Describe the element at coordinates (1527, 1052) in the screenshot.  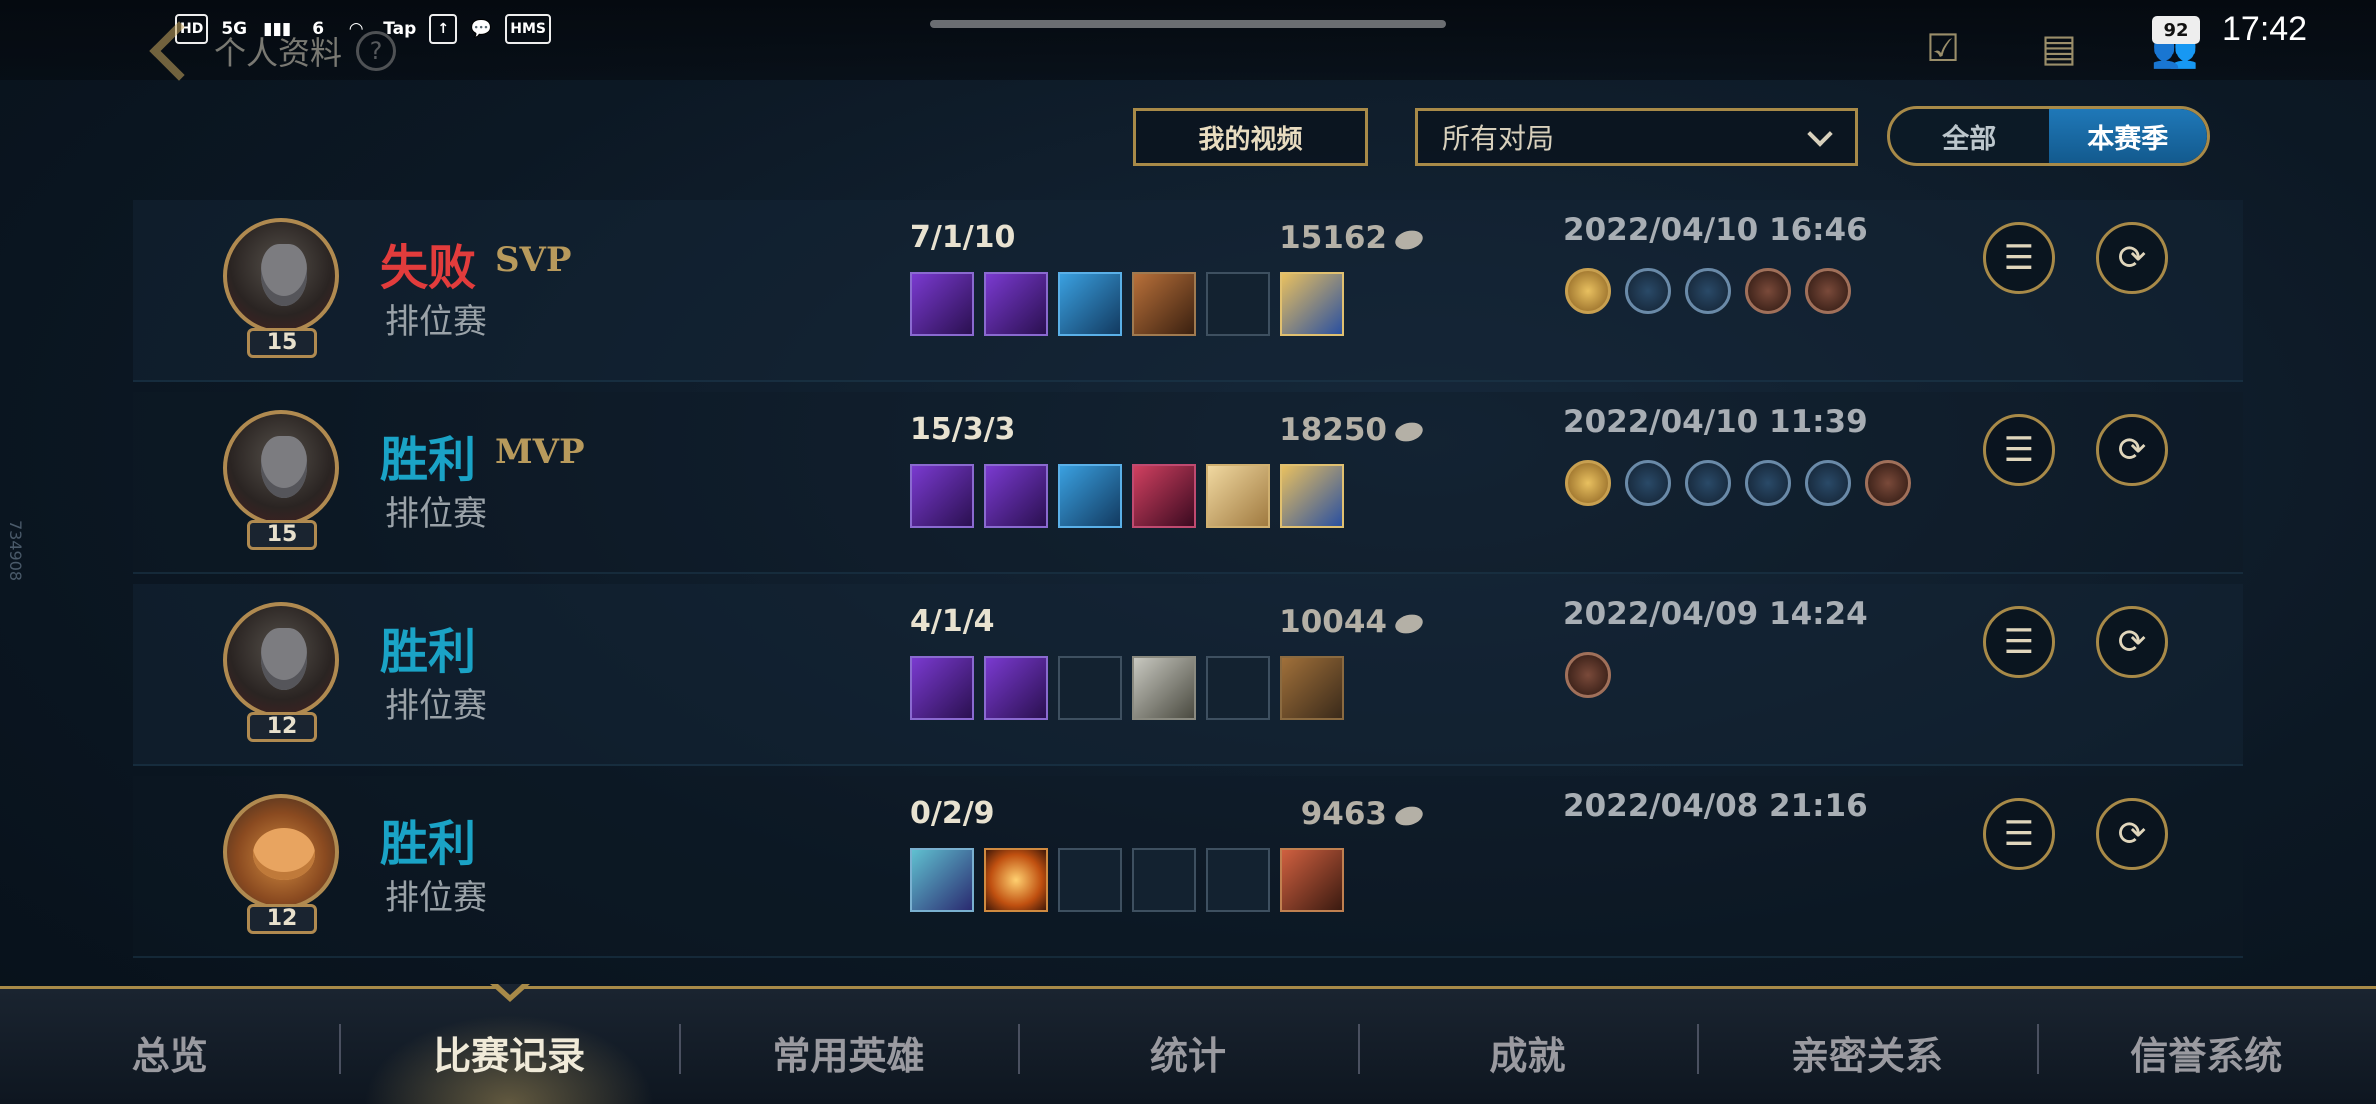
I see `tab-4: 成就` at that location.